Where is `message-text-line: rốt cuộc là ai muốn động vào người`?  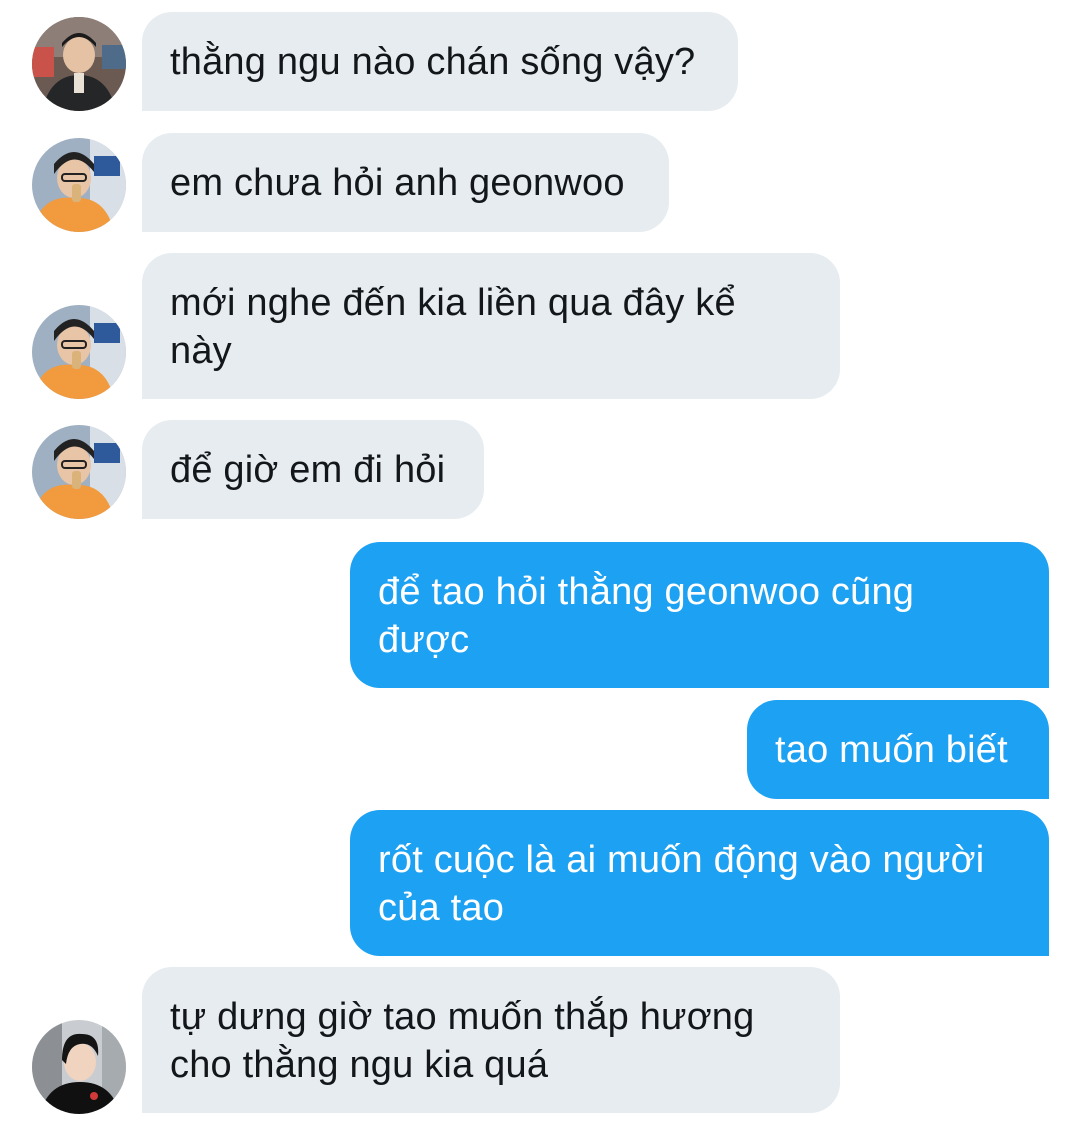 message-text-line: rốt cuộc là ai muốn động vào người is located at coordinates (681, 860).